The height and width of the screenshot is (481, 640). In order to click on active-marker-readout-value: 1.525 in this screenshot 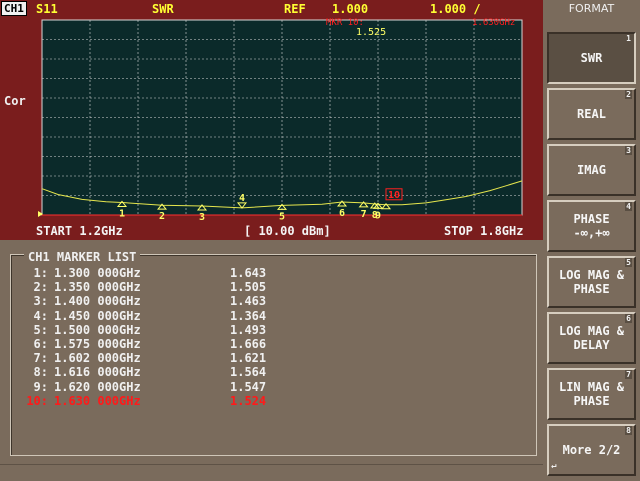, I will do `click(371, 32)`.